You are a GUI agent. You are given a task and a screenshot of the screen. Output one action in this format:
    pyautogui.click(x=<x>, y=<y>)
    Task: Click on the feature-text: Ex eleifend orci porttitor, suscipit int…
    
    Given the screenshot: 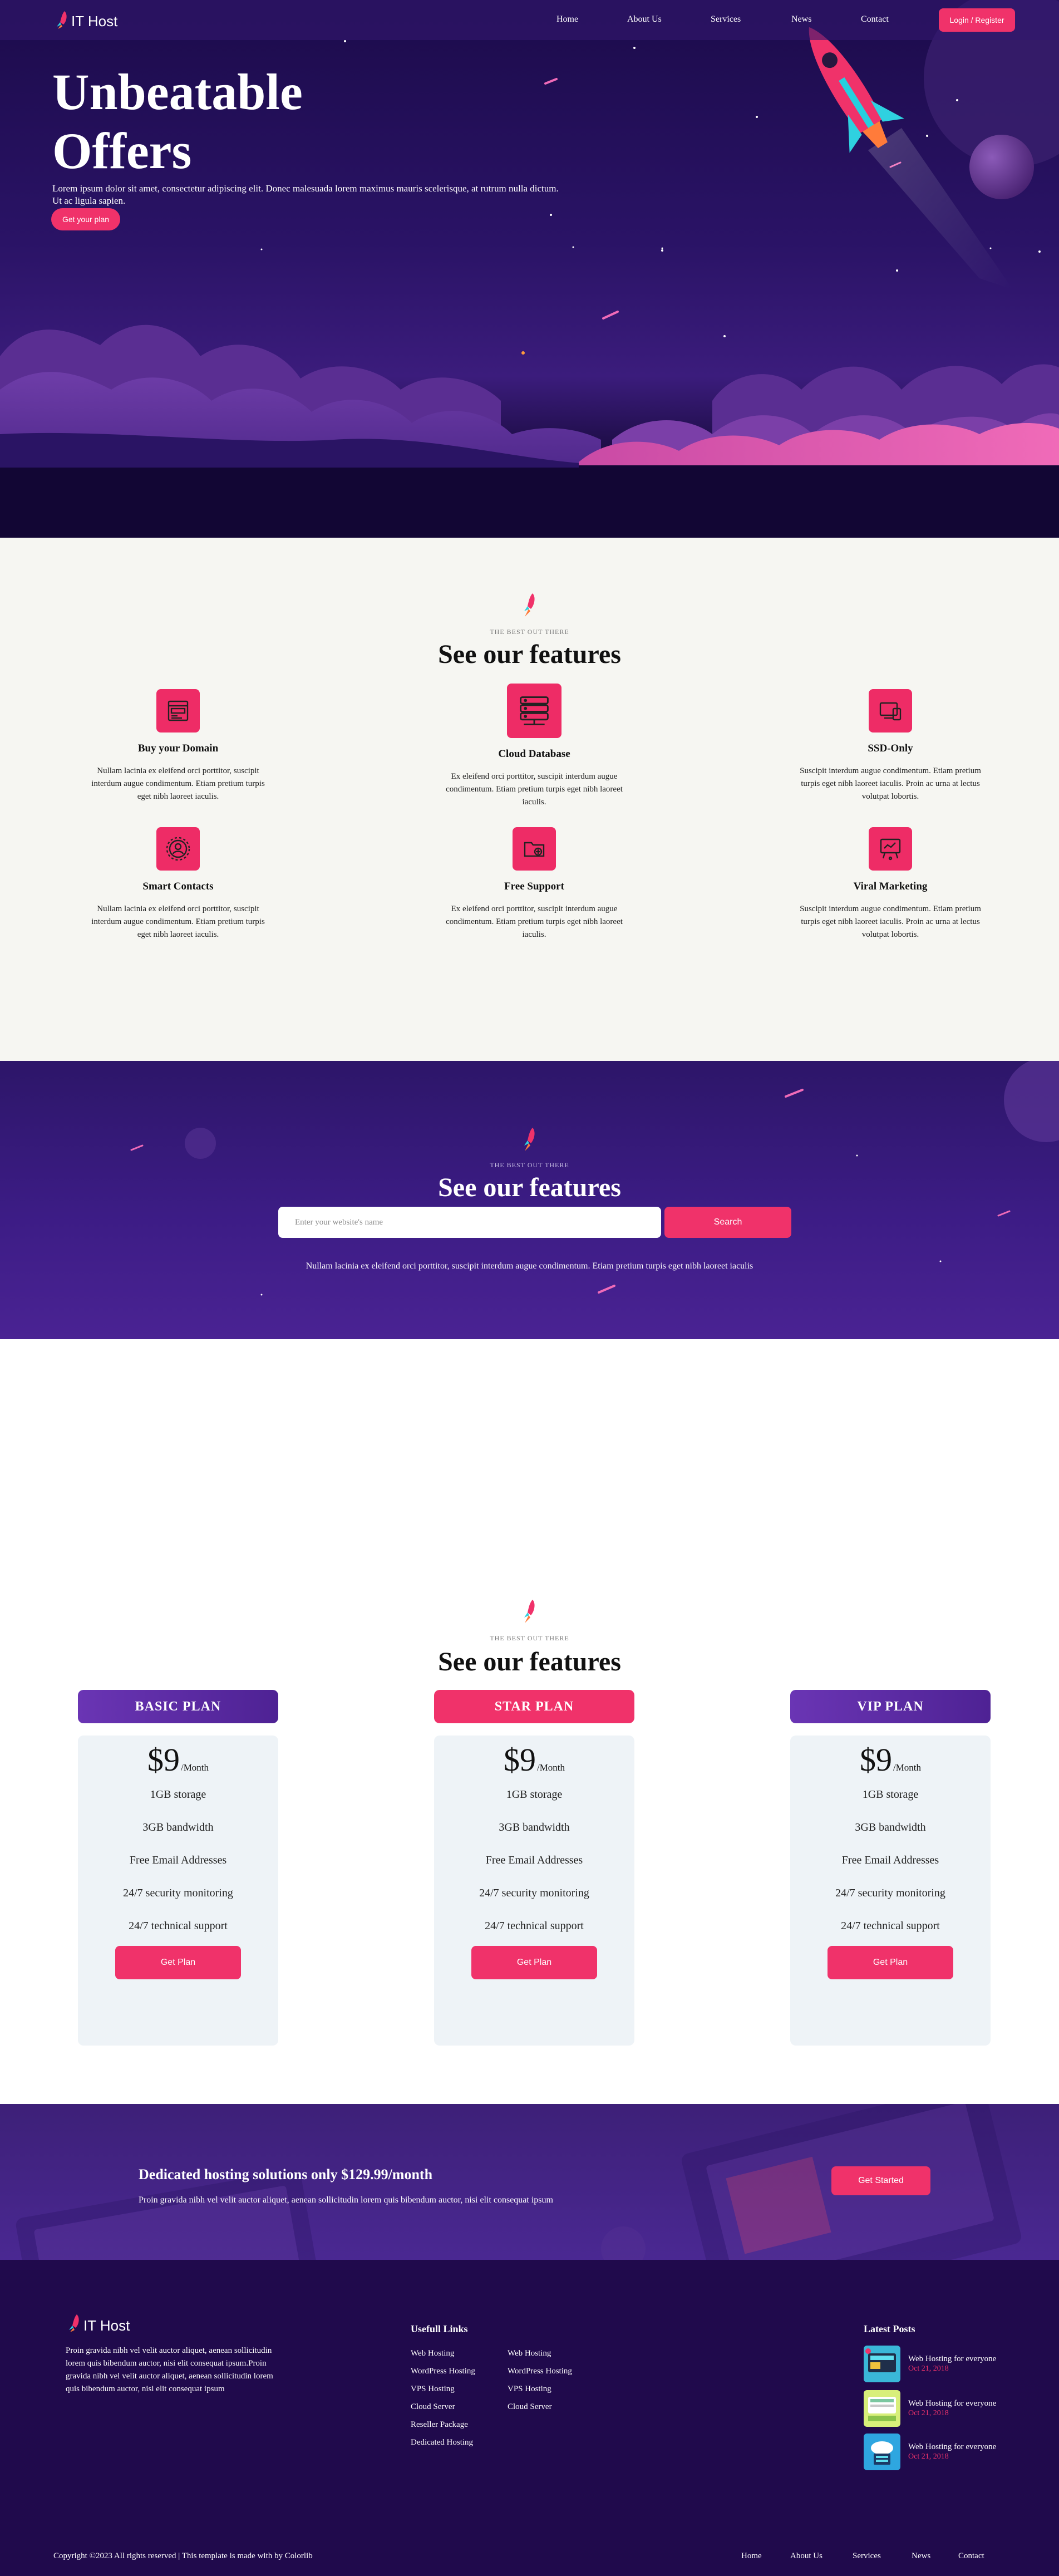 What is the action you would take?
    pyautogui.click(x=534, y=921)
    